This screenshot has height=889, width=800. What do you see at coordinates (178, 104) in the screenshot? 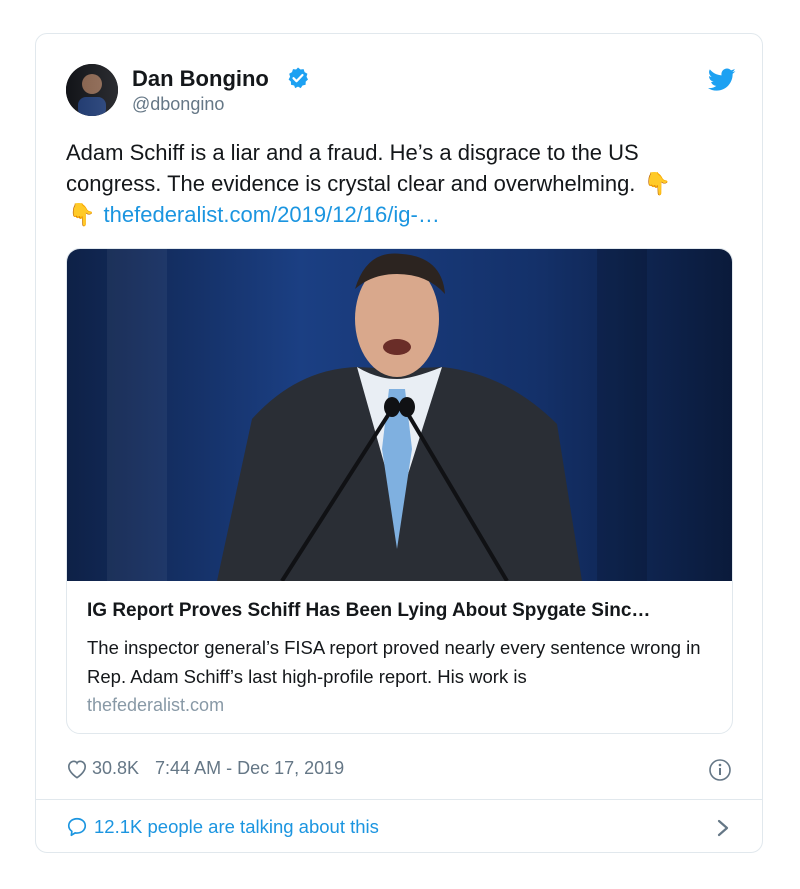
I see `author-handle: @dbongino` at bounding box center [178, 104].